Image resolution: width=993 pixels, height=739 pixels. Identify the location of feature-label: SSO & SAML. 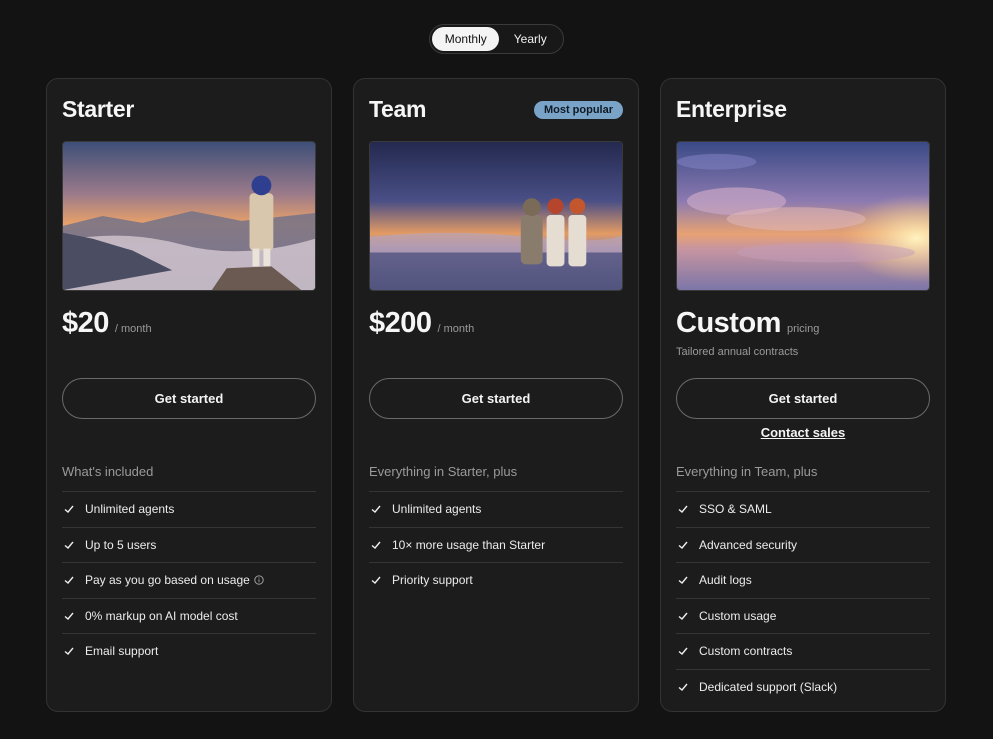
(735, 509).